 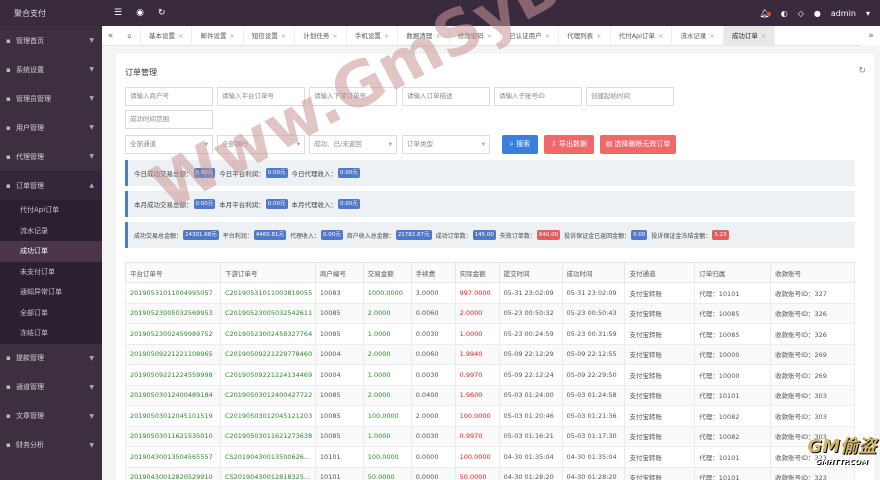 I want to click on sidebar-item-channels: ▪ 通道管理 ▼, so click(x=51, y=387).